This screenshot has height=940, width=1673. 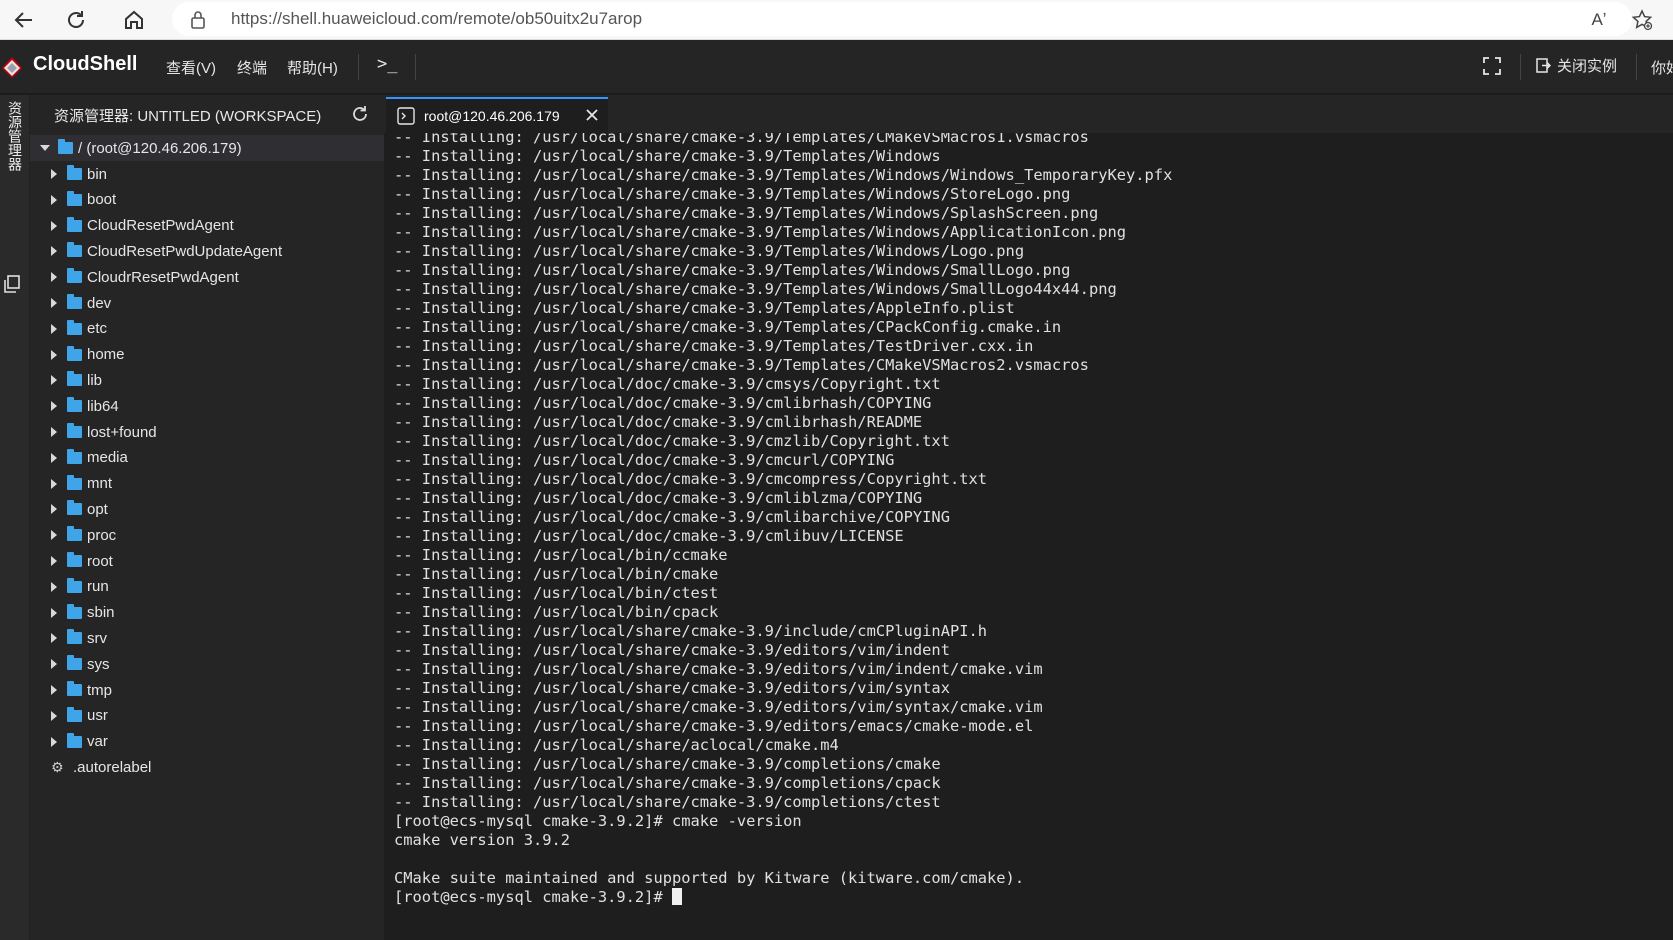 What do you see at coordinates (207, 638) in the screenshot?
I see `tree-folder: srv` at bounding box center [207, 638].